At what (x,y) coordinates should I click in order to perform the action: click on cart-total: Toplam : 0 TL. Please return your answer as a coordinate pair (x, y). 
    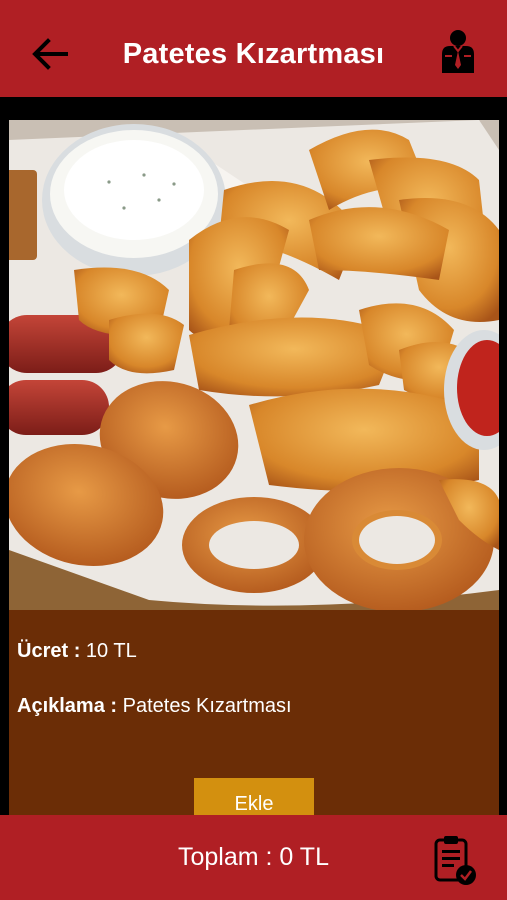
    Looking at the image, I should click on (253, 857).